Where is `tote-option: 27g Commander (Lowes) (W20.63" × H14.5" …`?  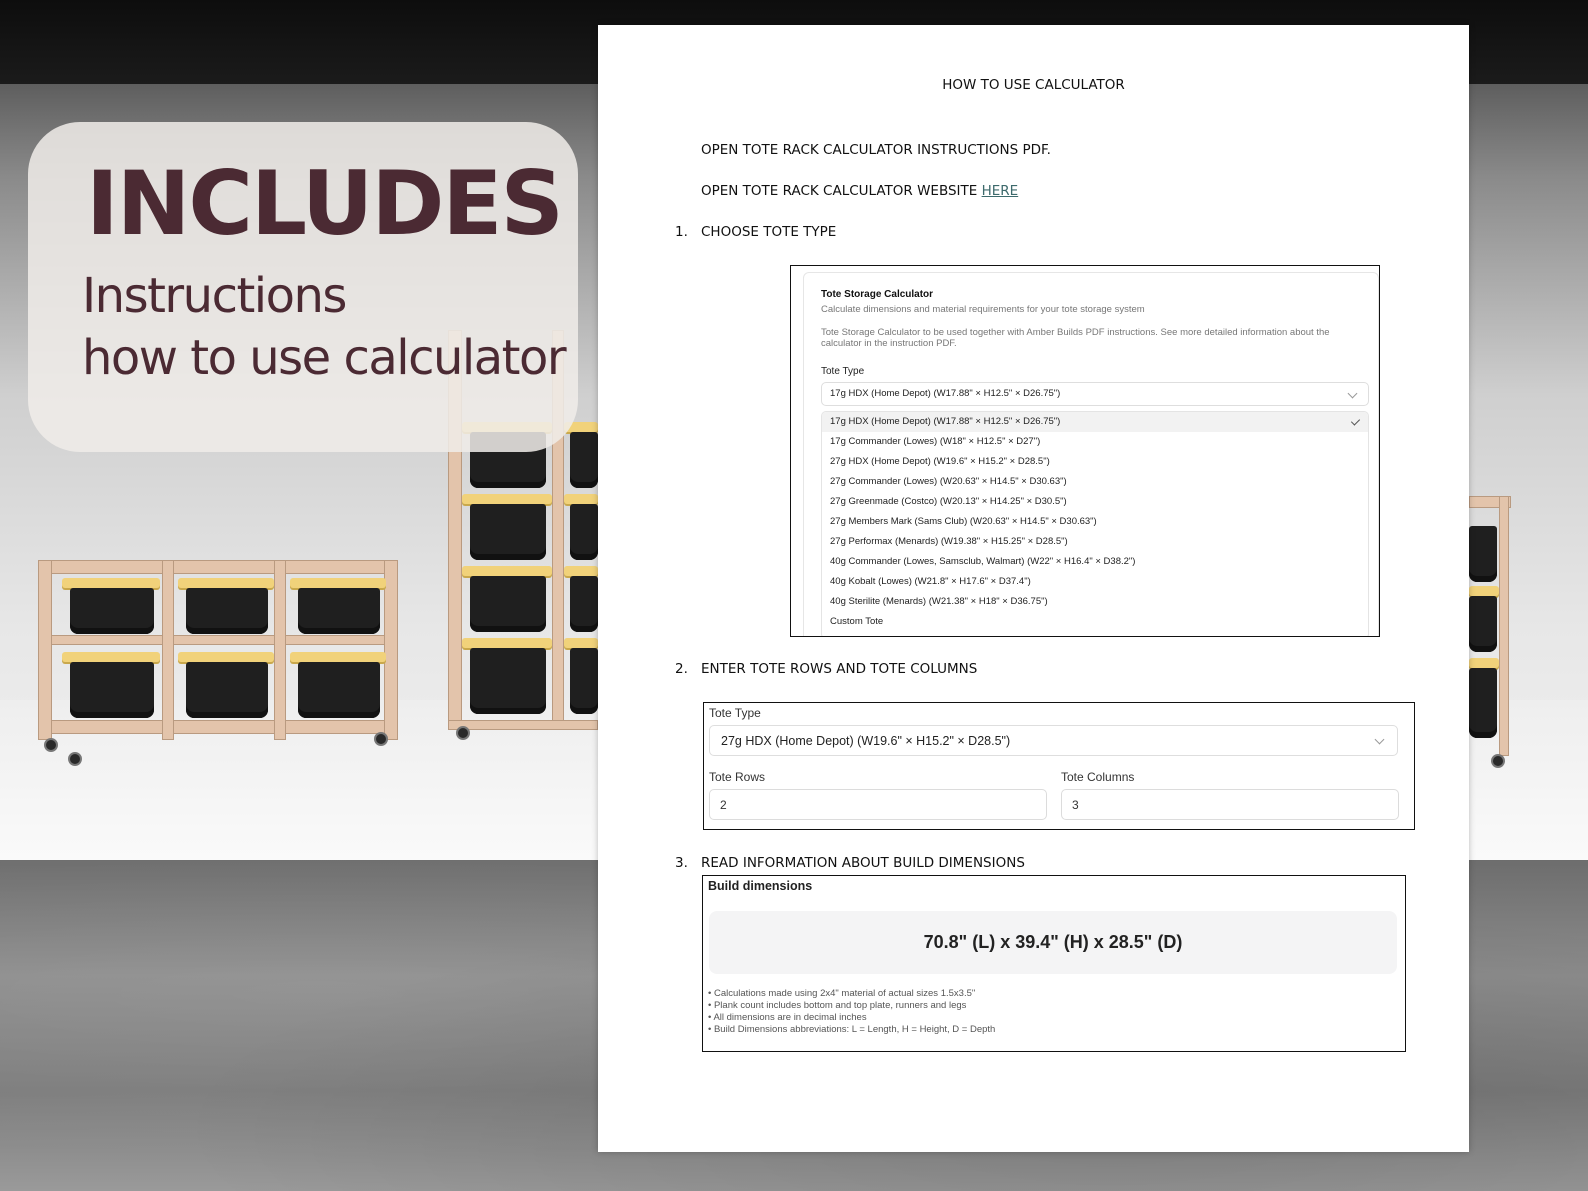
tote-option: 27g Commander (Lowes) (W20.63" × H14.5" … is located at coordinates (1095, 482).